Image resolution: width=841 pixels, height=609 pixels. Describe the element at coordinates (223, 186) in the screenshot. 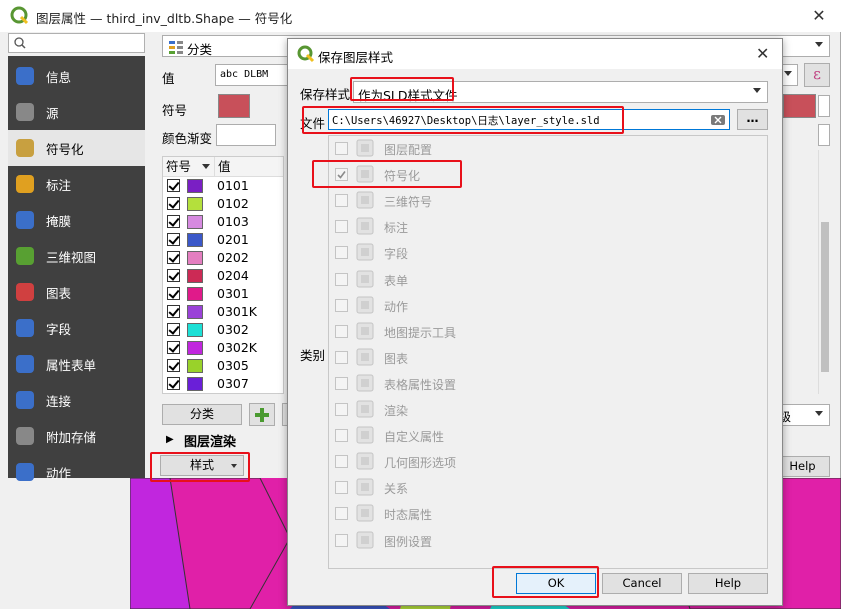

I see `table-row: 0101` at that location.